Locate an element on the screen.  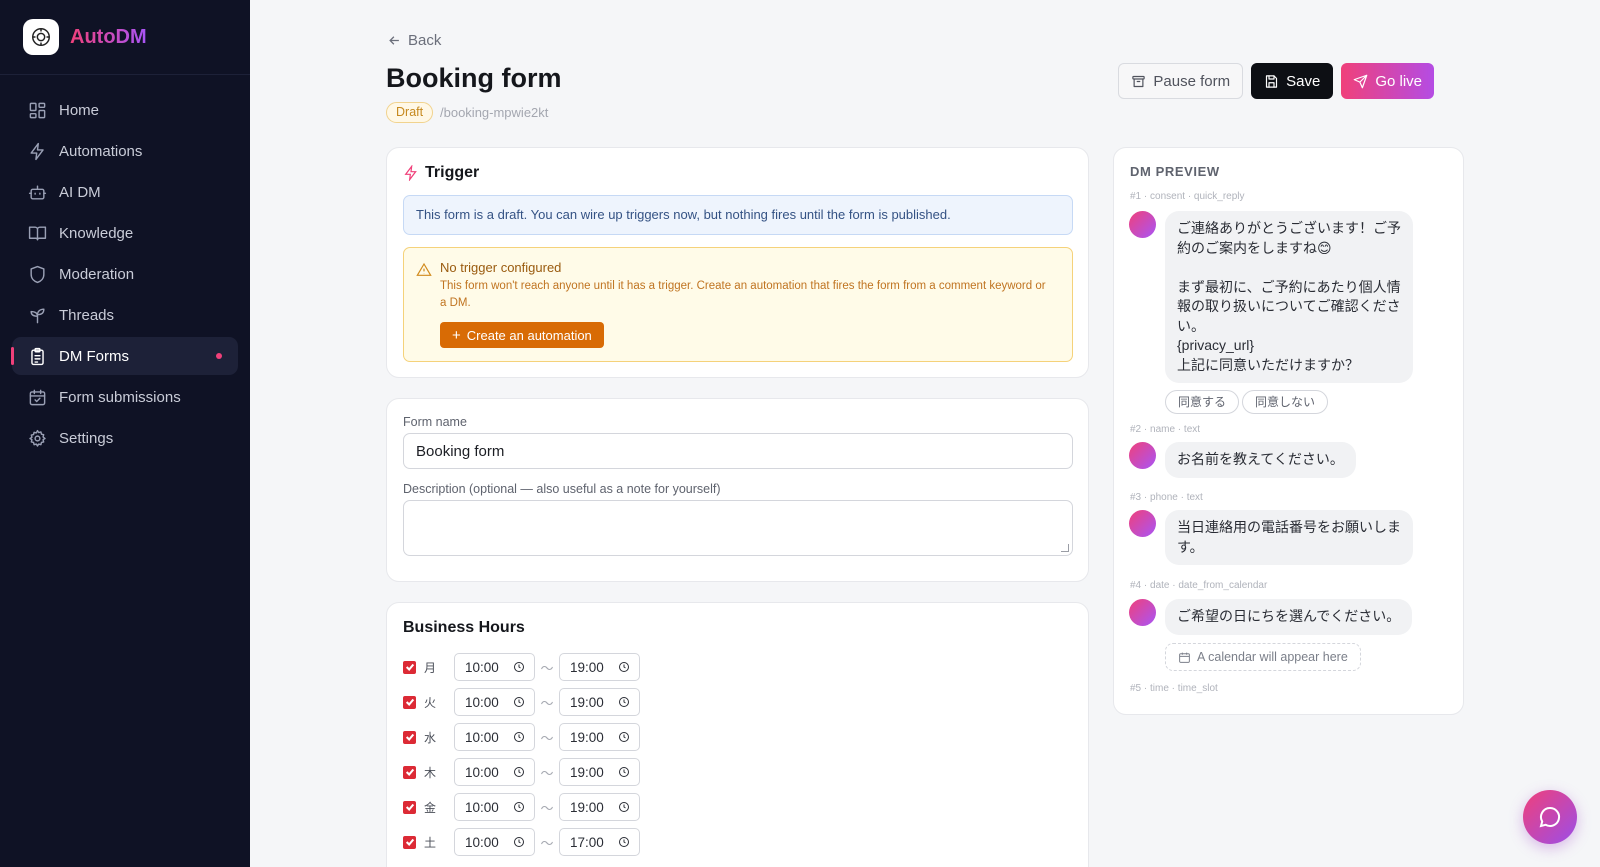
sidebar-item-moderation: Moderation is located at coordinates (125, 274).